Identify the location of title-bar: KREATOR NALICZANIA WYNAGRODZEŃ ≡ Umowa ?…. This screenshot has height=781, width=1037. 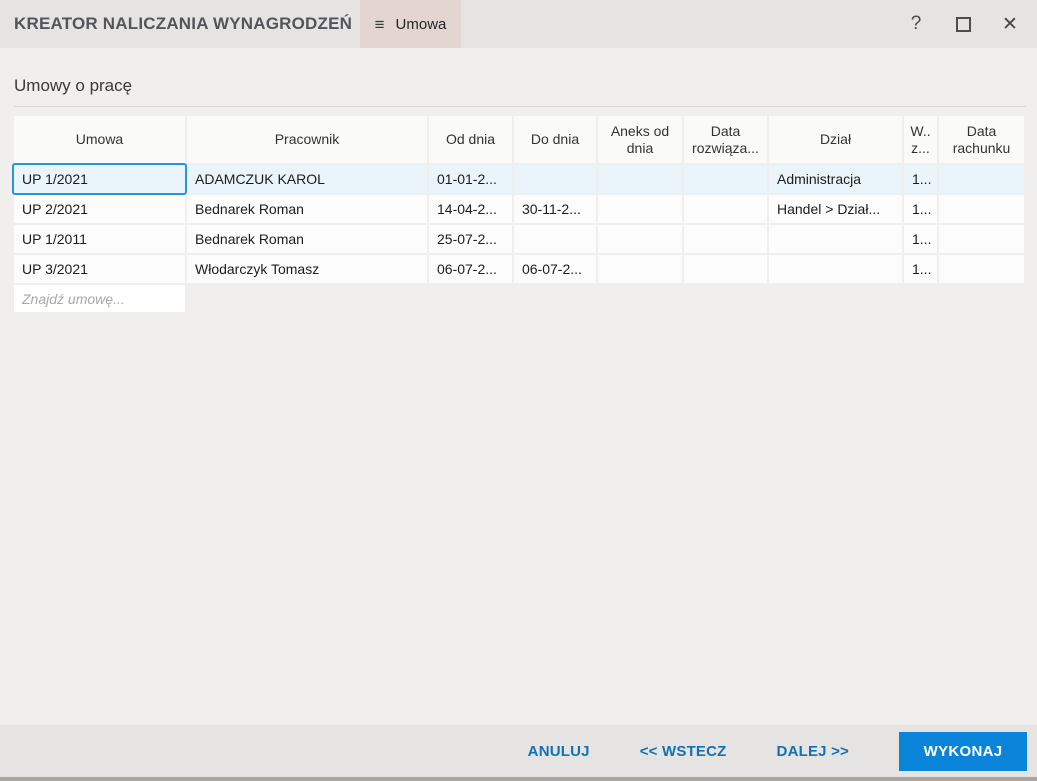
(518, 24).